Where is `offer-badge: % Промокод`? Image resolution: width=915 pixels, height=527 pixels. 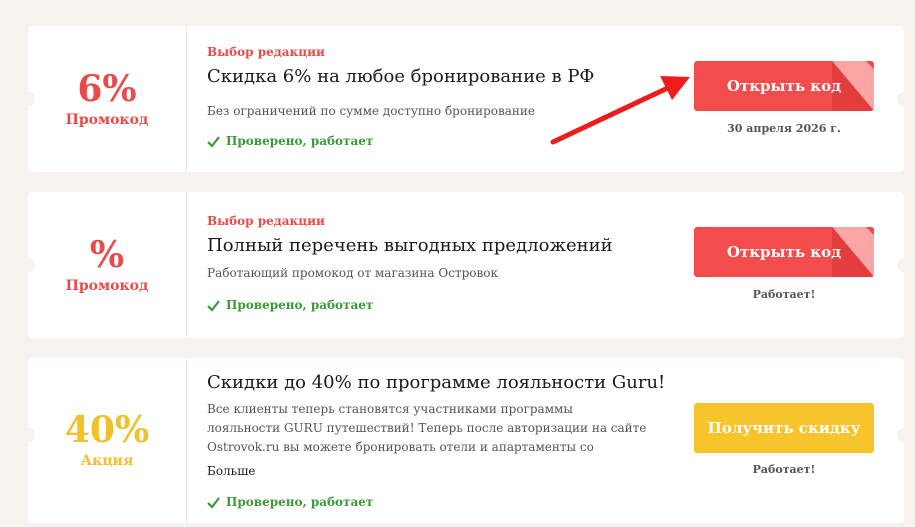
offer-badge: % Промокод is located at coordinates (107, 265).